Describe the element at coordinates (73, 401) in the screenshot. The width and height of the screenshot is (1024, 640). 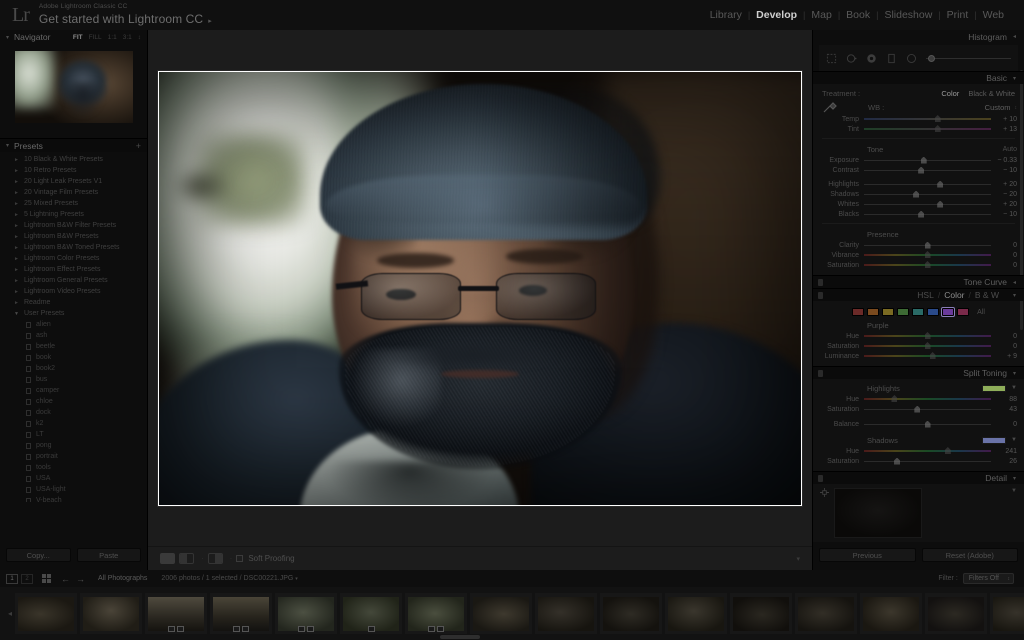
I see `user-preset-item: chloe` at that location.